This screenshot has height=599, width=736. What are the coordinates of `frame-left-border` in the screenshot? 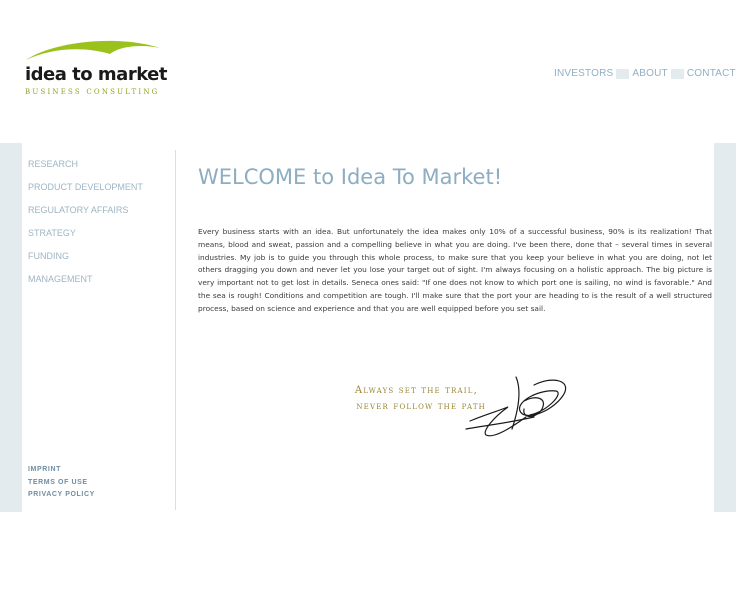 It's located at (11, 327).